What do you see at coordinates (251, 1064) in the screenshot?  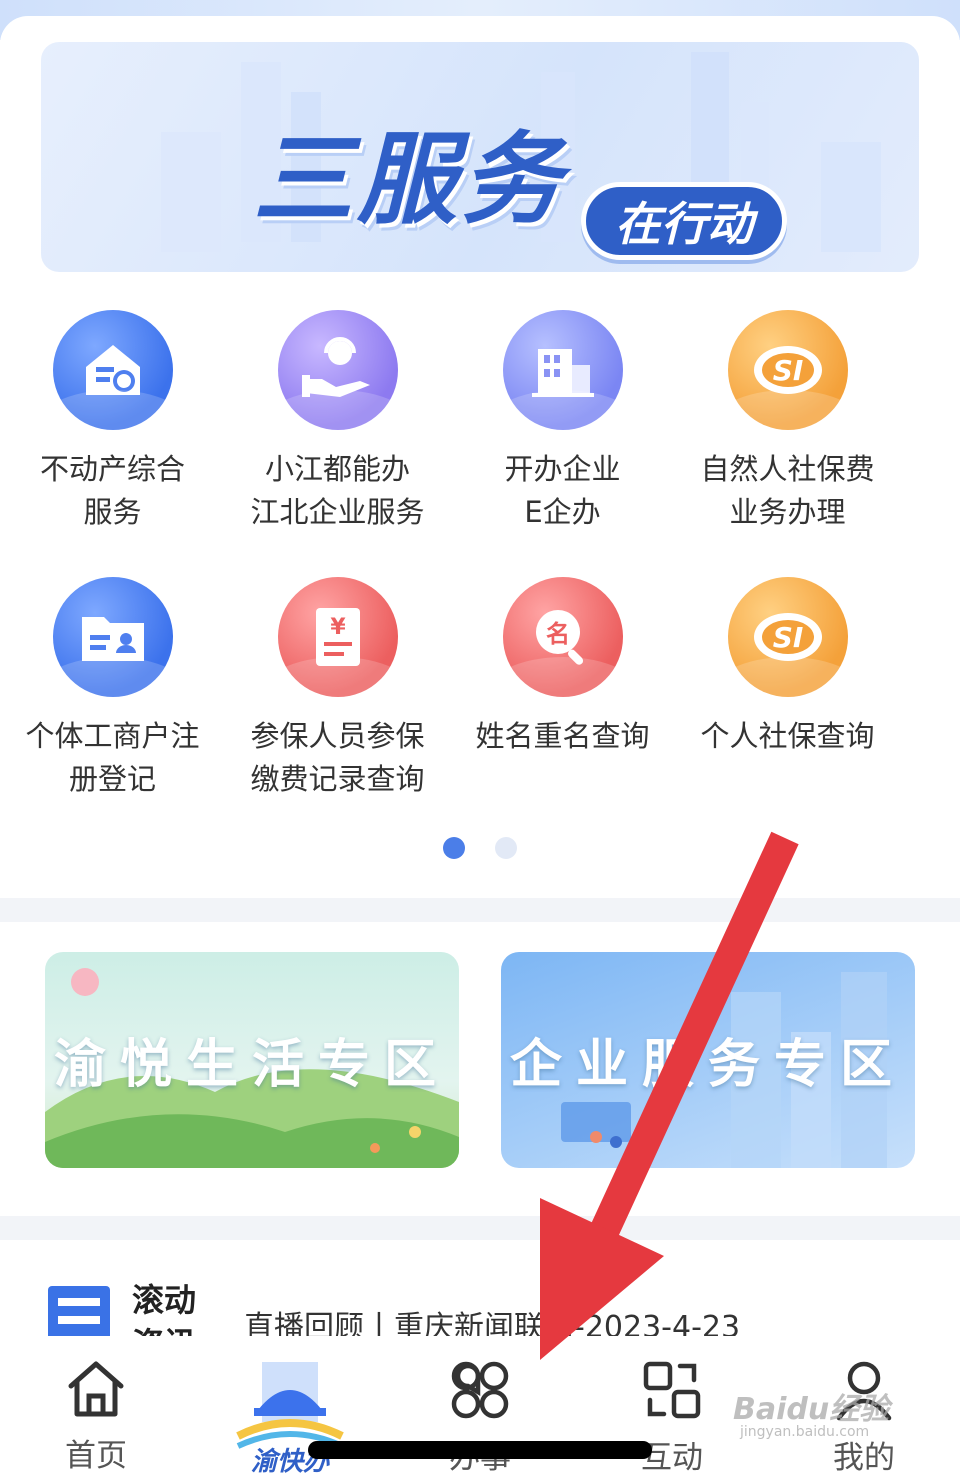 I see `zone-life-title: 渝悦生活专区` at bounding box center [251, 1064].